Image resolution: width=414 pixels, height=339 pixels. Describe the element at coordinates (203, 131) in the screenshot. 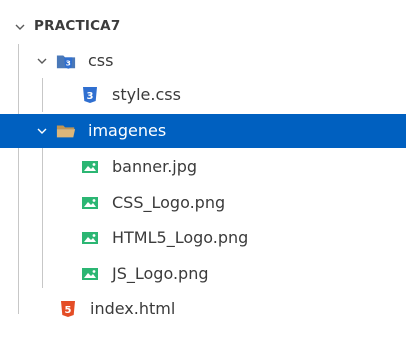

I see `tree-folder-imagenes: imagenes` at that location.